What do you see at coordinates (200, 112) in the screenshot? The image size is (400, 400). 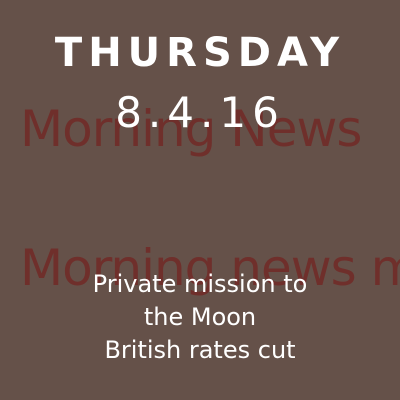 I see `date-title: 8.4.16` at bounding box center [200, 112].